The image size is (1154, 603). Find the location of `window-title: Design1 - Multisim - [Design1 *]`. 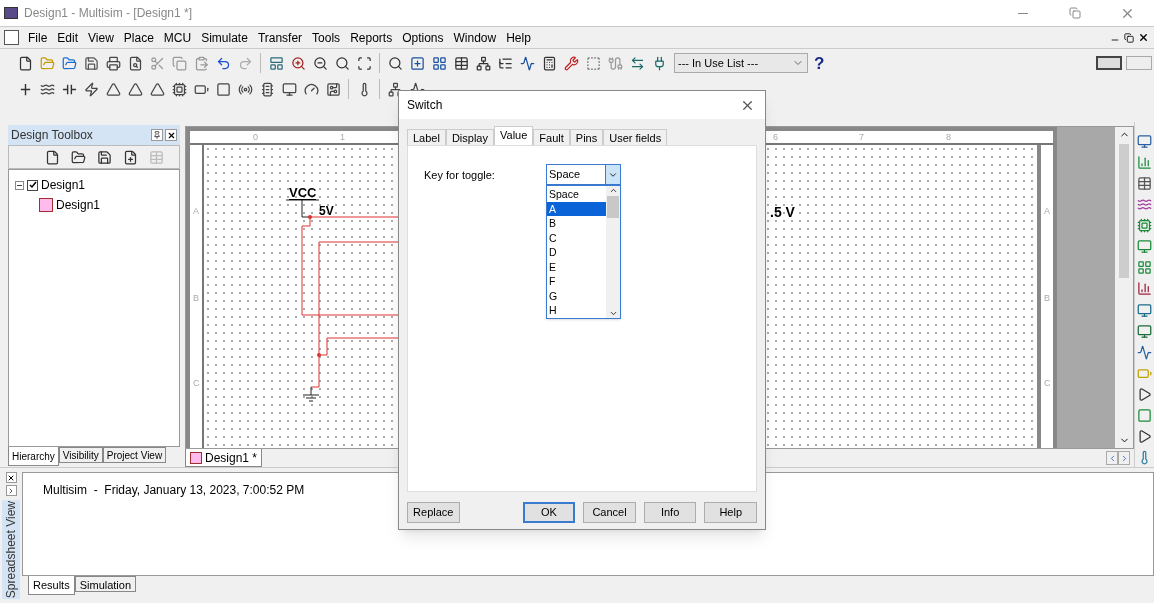

window-title: Design1 - Multisim - [Design1 *] is located at coordinates (108, 13).